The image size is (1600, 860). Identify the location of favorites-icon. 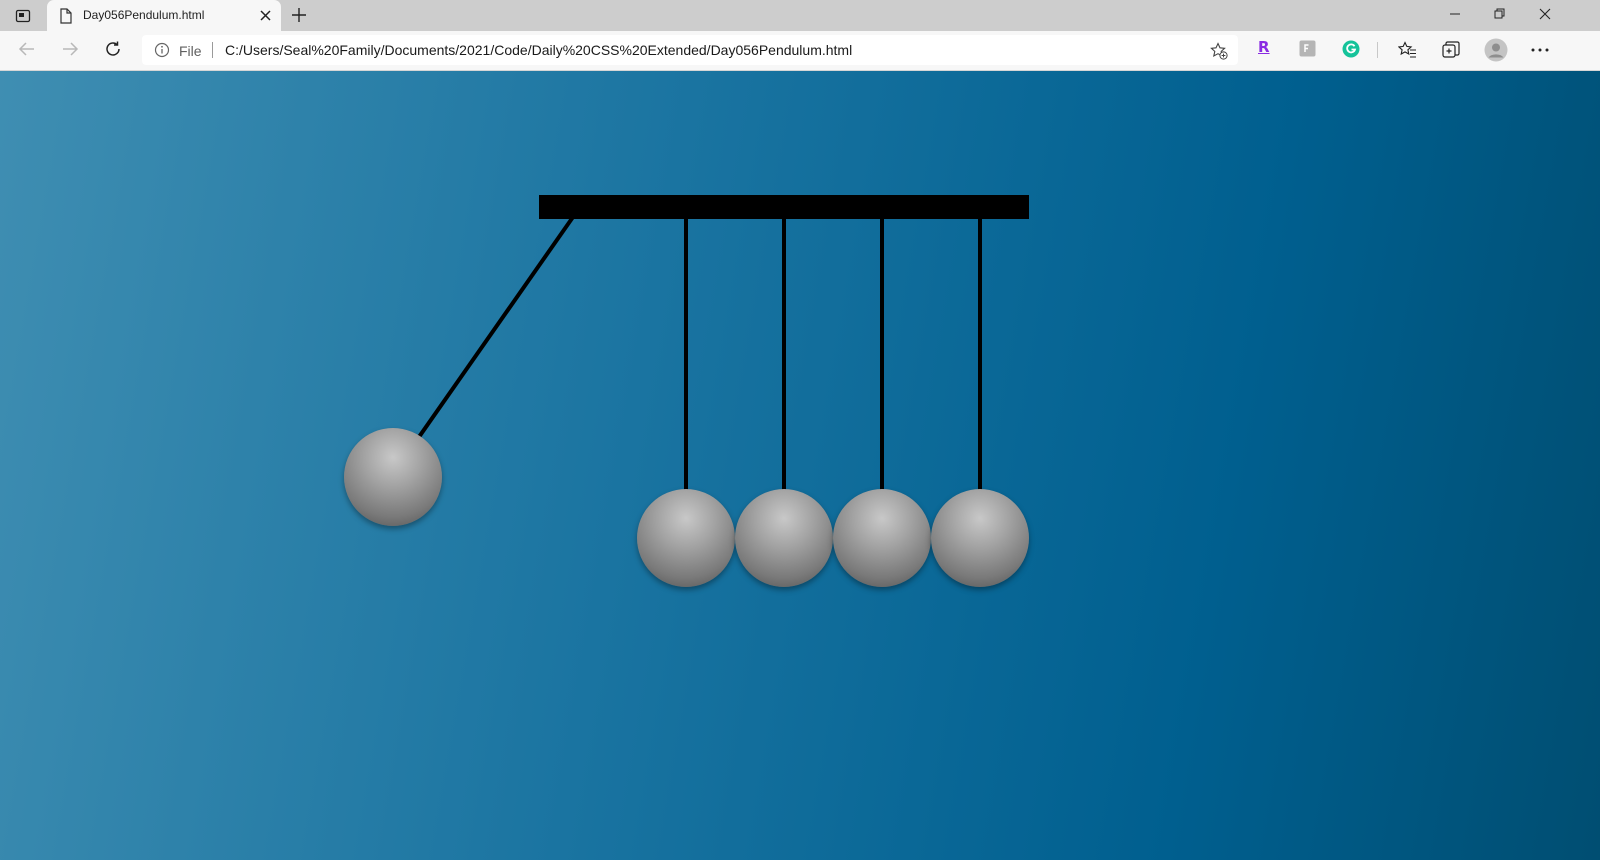
(1407, 50).